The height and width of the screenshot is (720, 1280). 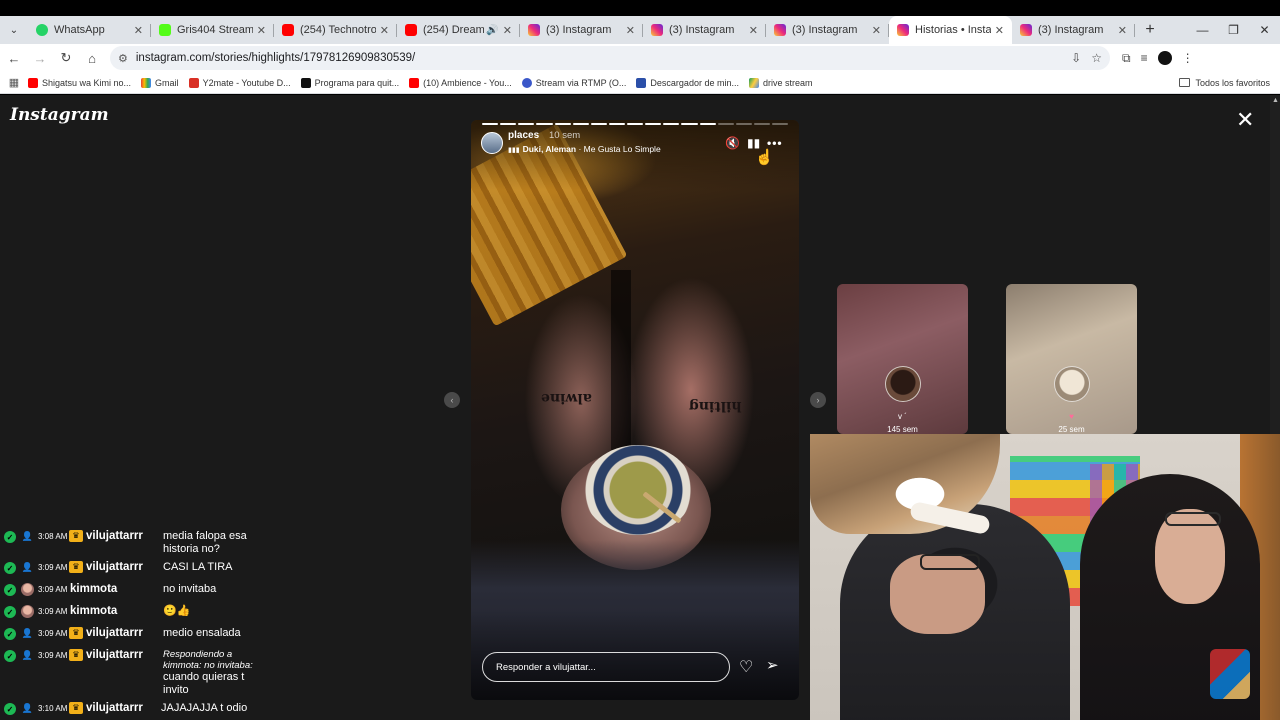 What do you see at coordinates (1275, 100) in the screenshot?
I see `scroll-up-icon: ▲` at bounding box center [1275, 100].